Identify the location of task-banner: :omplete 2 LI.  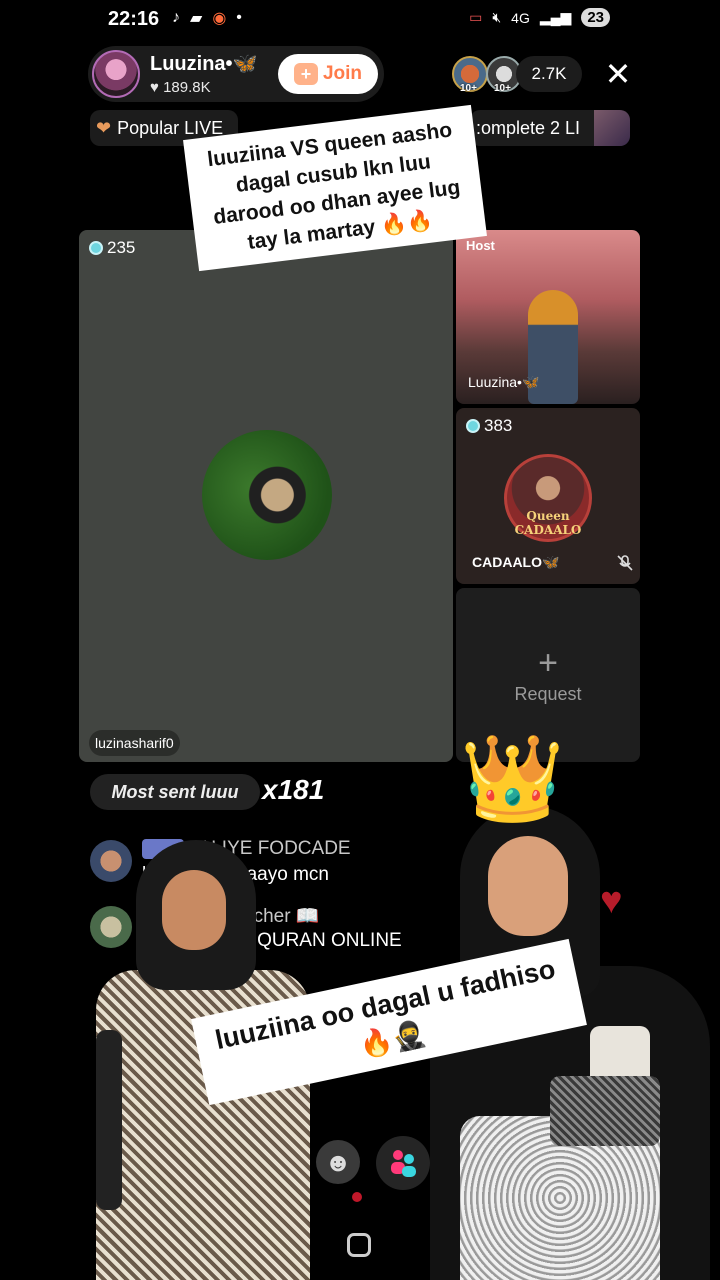
(550, 128).